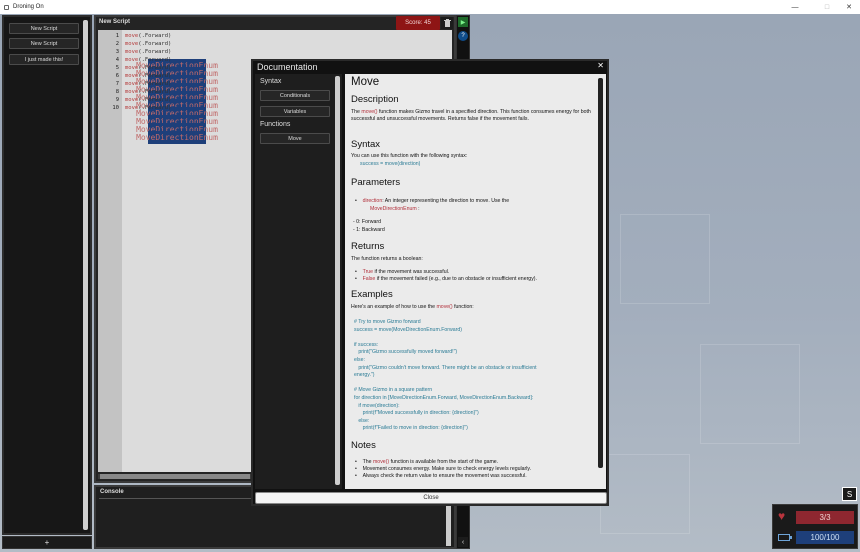 Image resolution: width=860 pixels, height=552 pixels. I want to click on example-code-line: if success:, so click(366, 344).